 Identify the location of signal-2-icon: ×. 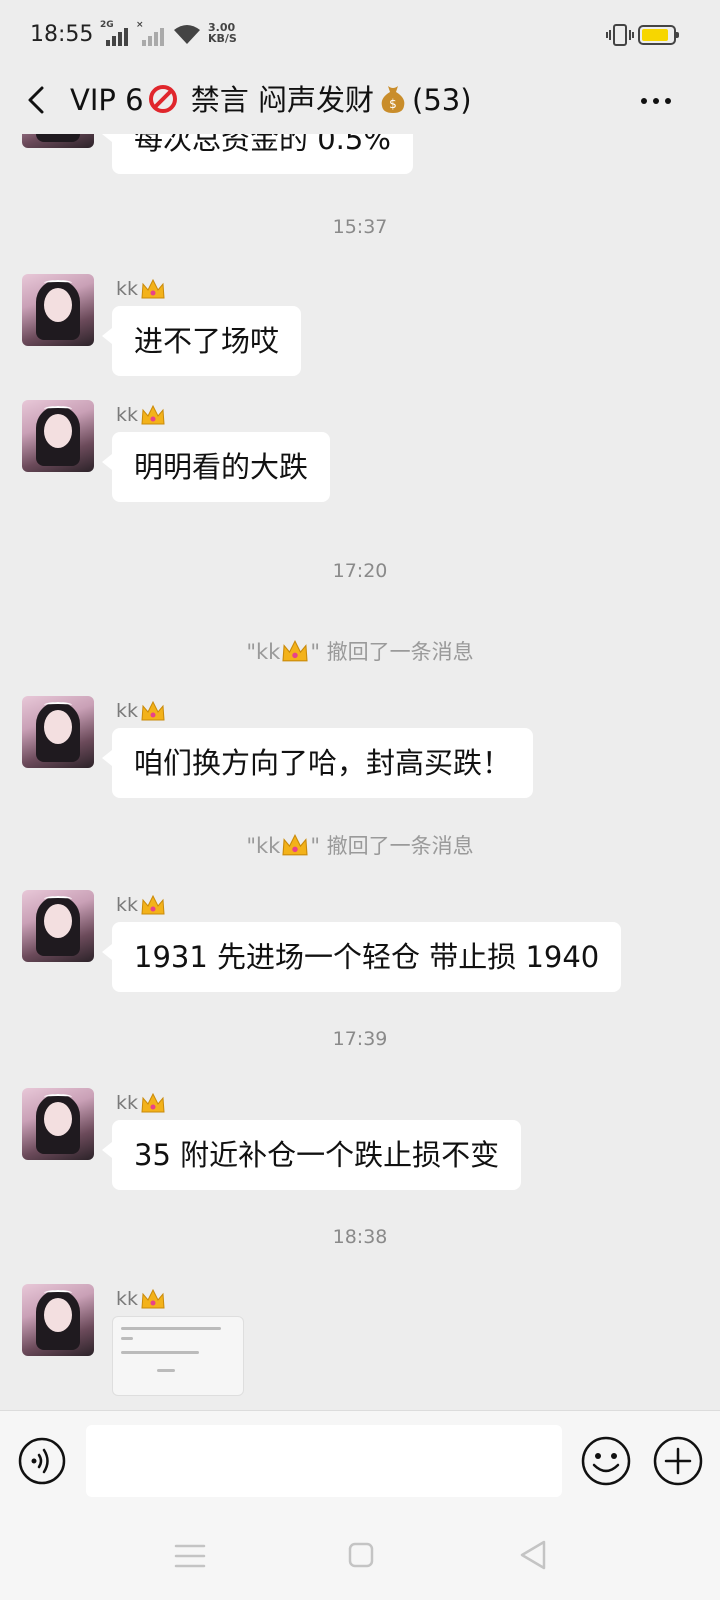
(153, 34).